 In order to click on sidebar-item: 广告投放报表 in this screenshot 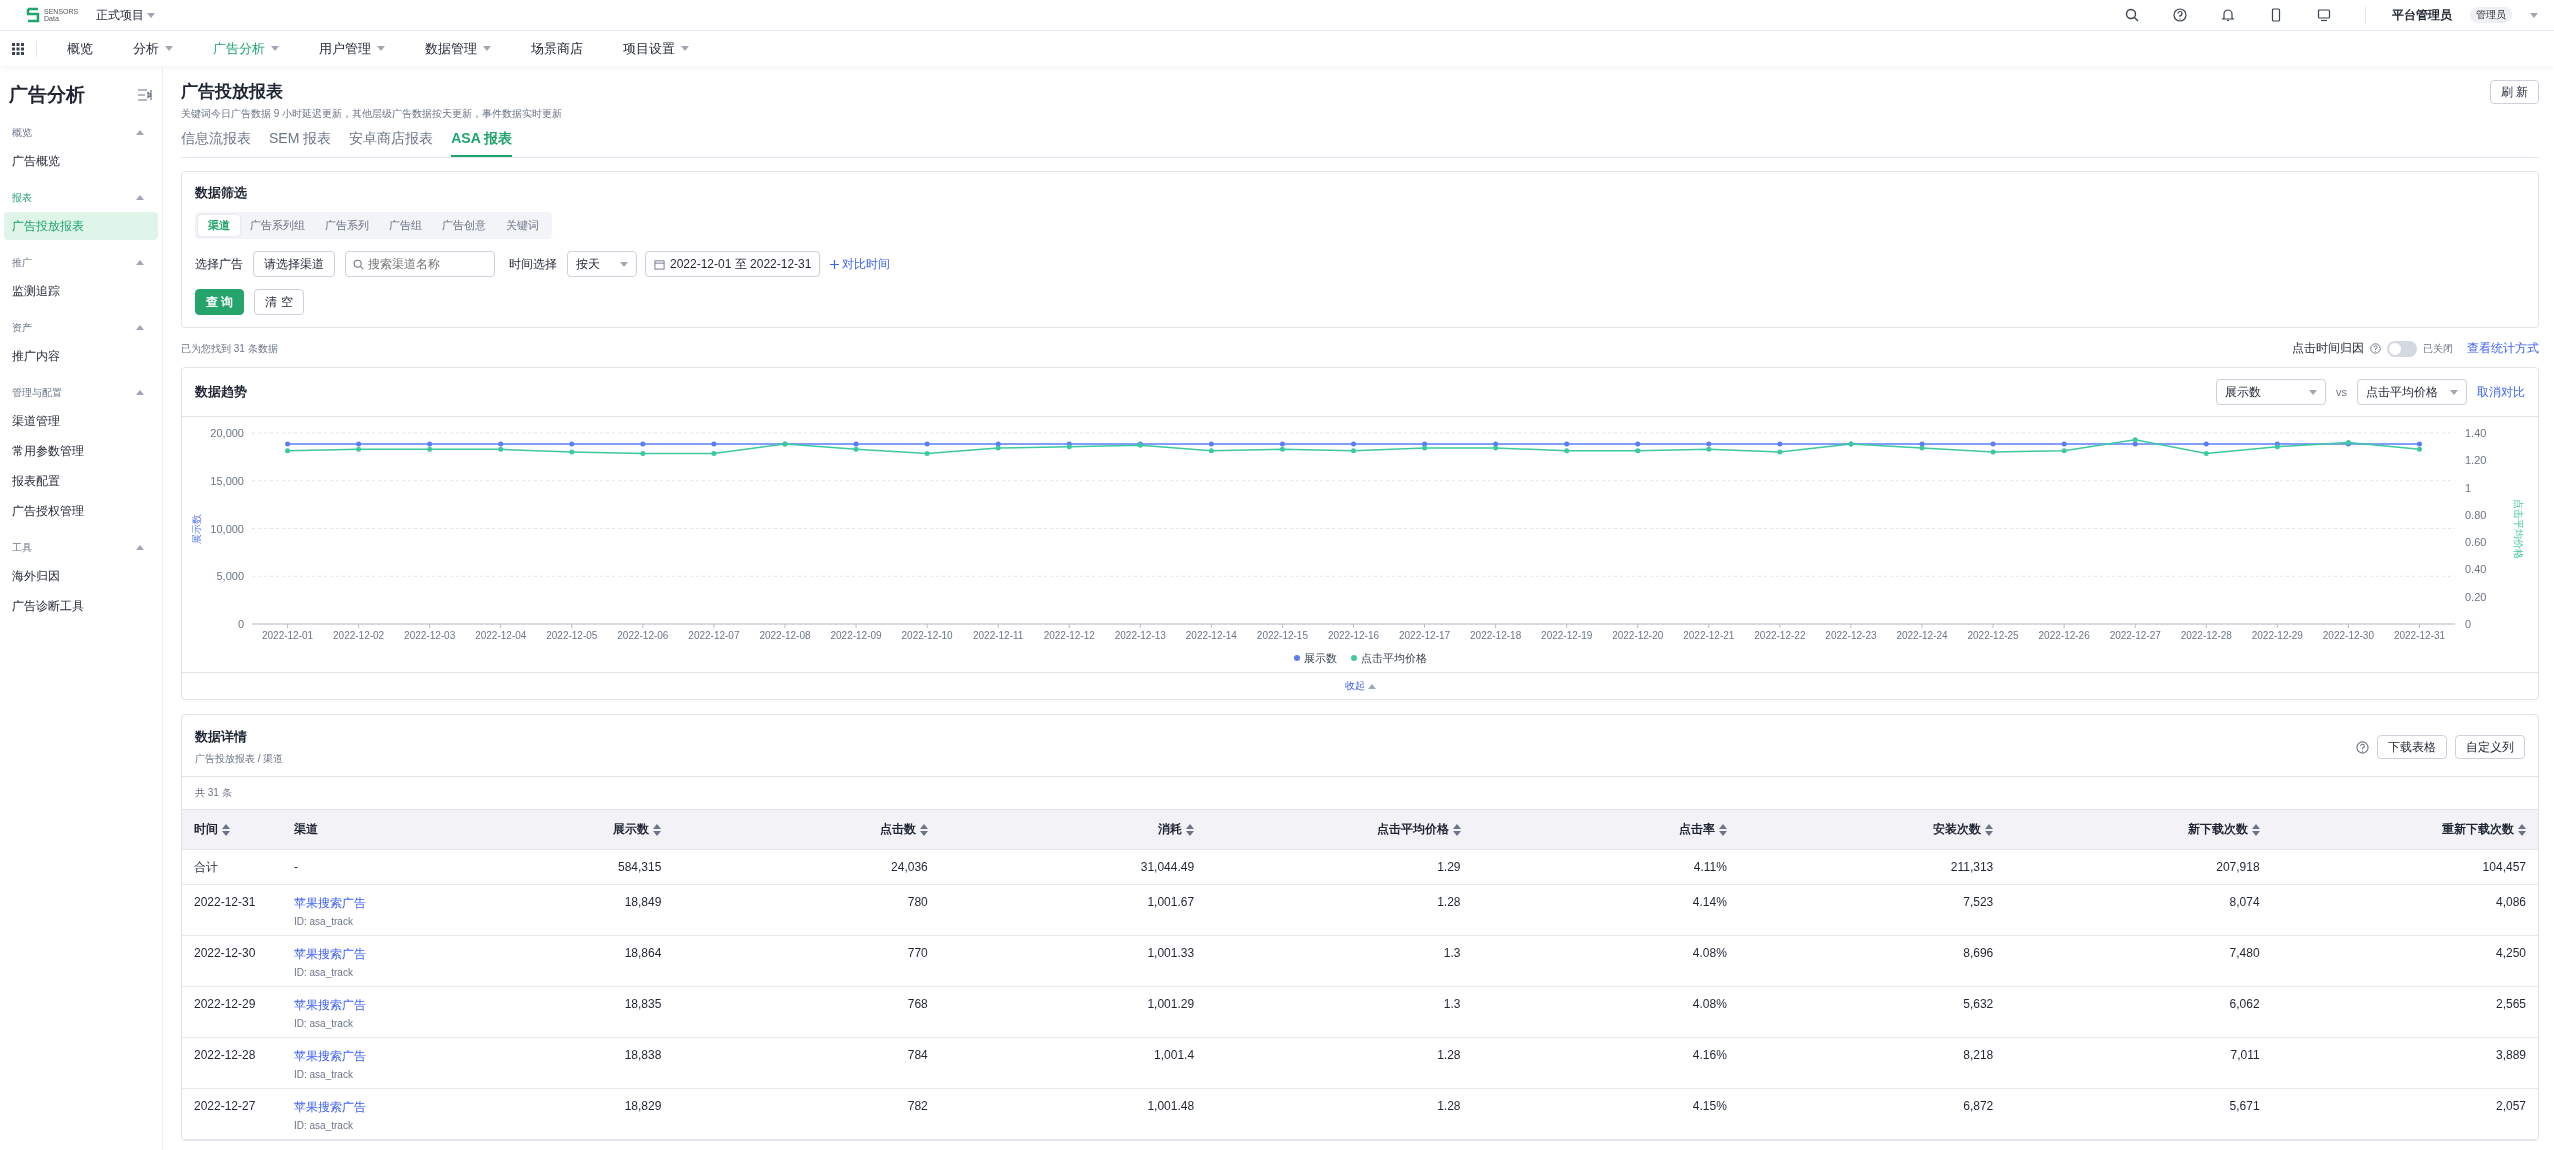, I will do `click(81, 226)`.